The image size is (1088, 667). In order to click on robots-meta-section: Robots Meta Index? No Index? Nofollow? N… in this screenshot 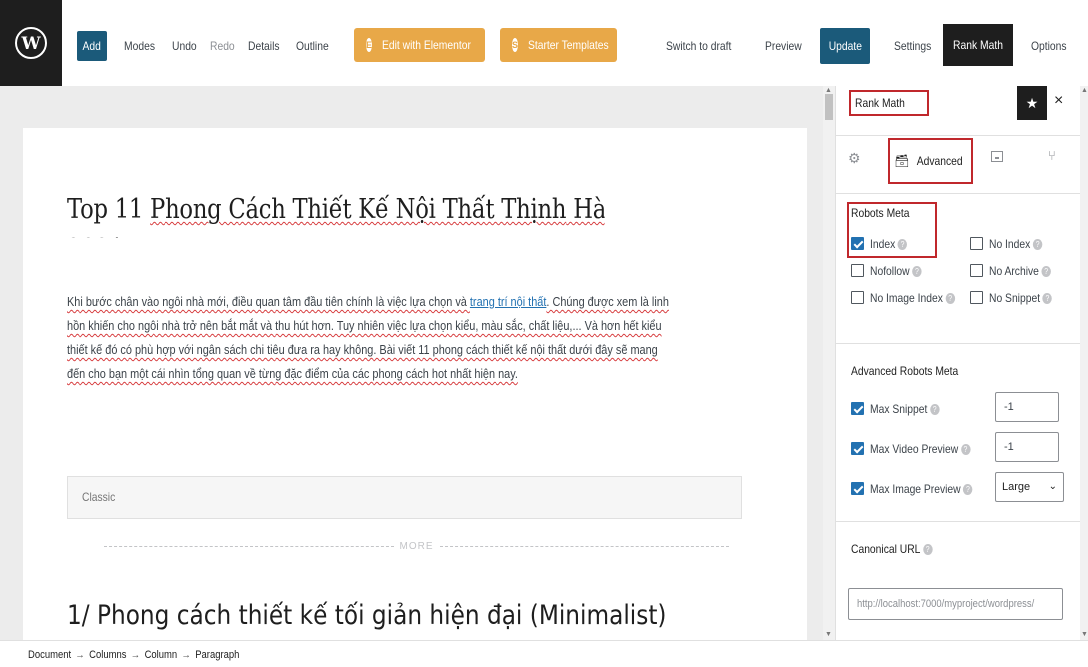, I will do `click(958, 269)`.